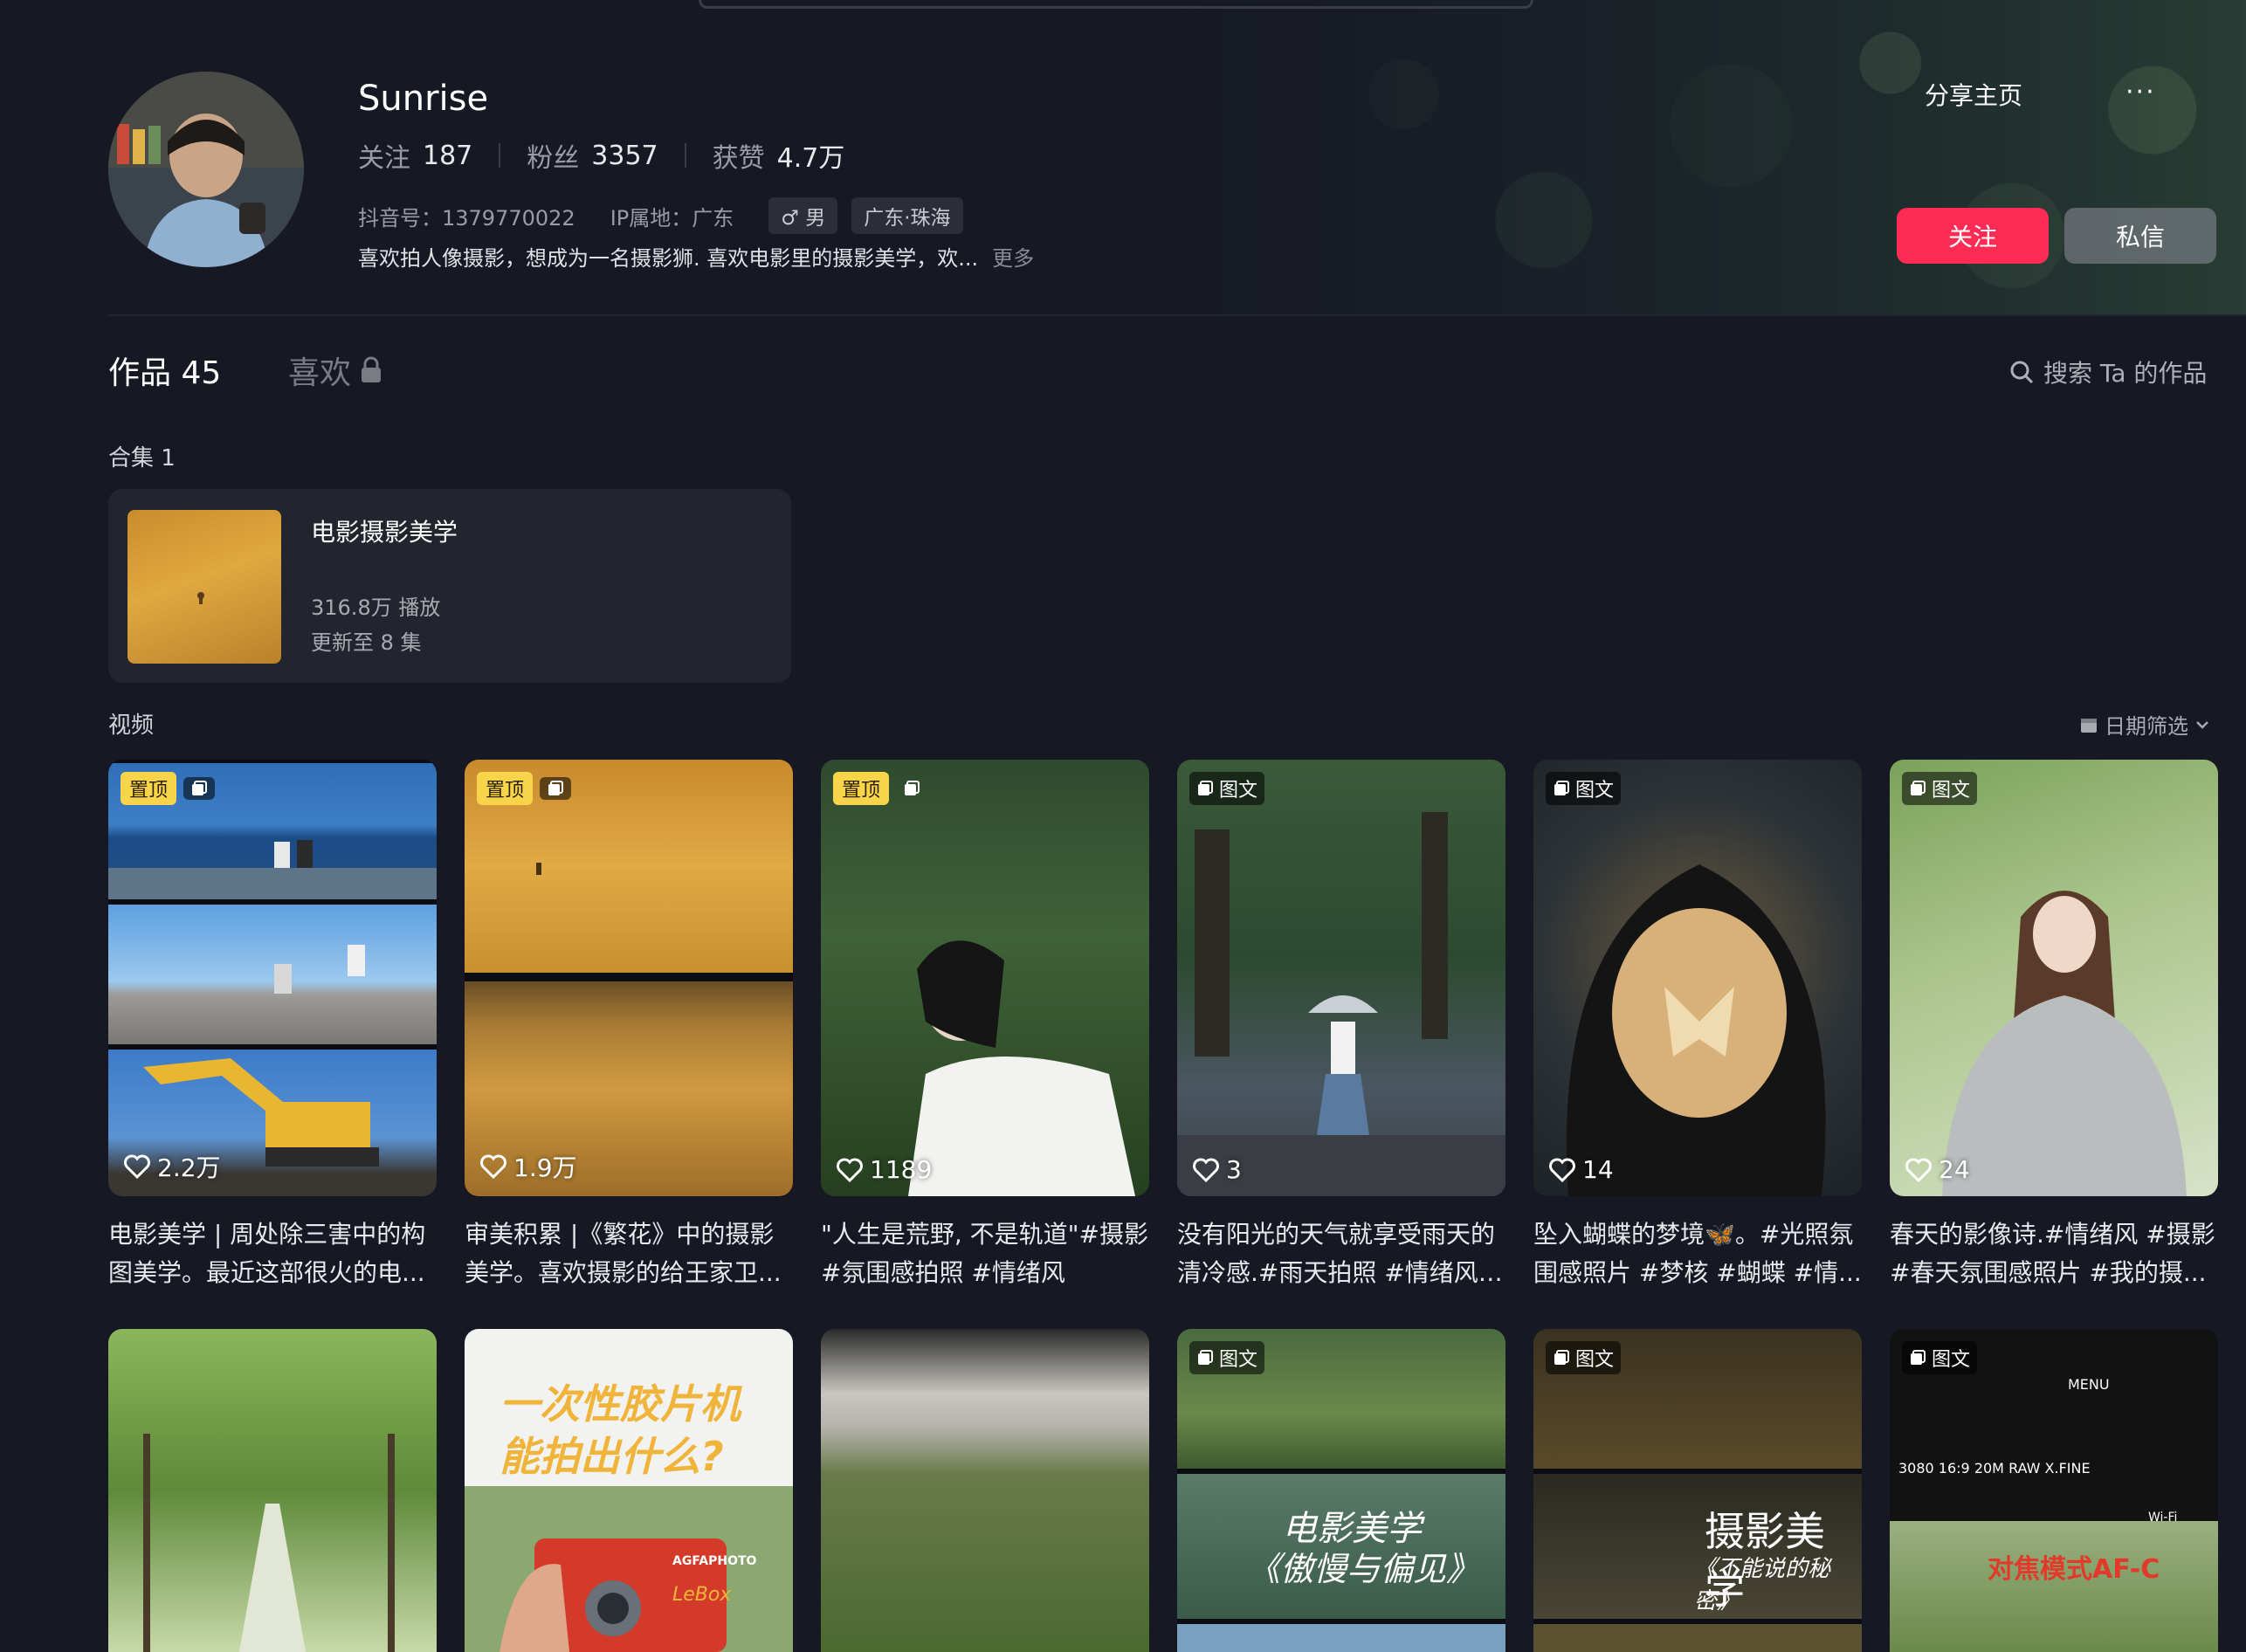 Image resolution: width=2246 pixels, height=1652 pixels. I want to click on video-section-label: 视频, so click(131, 725).